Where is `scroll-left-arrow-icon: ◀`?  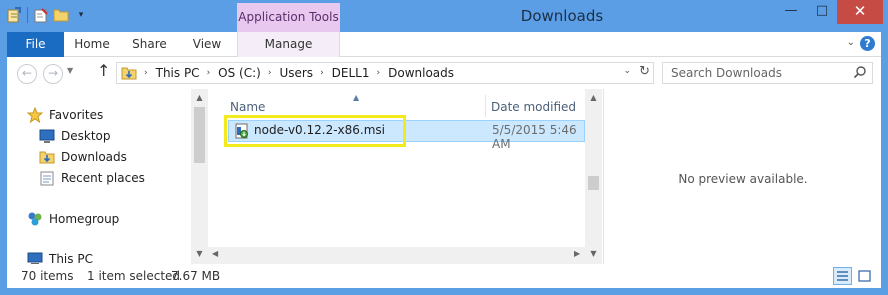
scroll-left-arrow-icon: ◀ is located at coordinates (215, 253).